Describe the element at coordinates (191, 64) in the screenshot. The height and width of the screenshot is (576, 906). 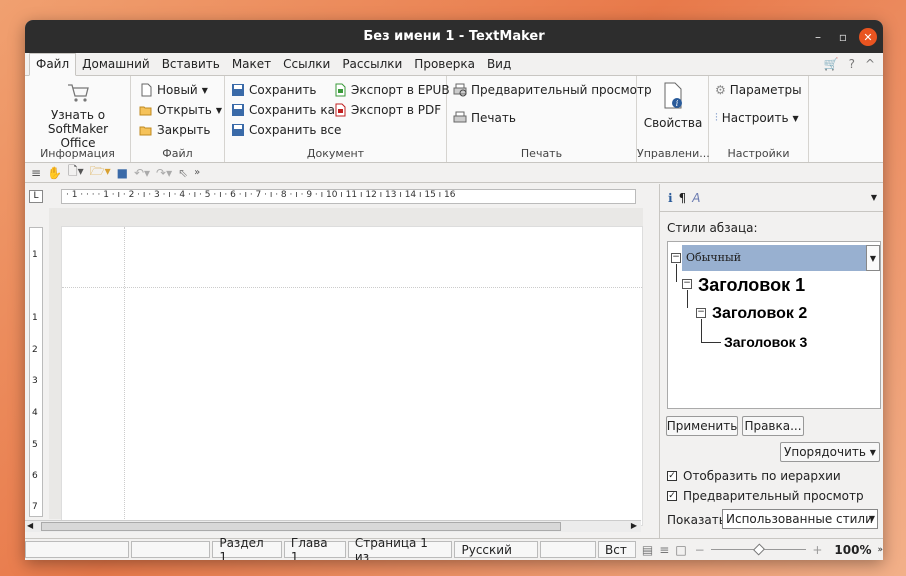
I see `tab-insert: Вставить` at that location.